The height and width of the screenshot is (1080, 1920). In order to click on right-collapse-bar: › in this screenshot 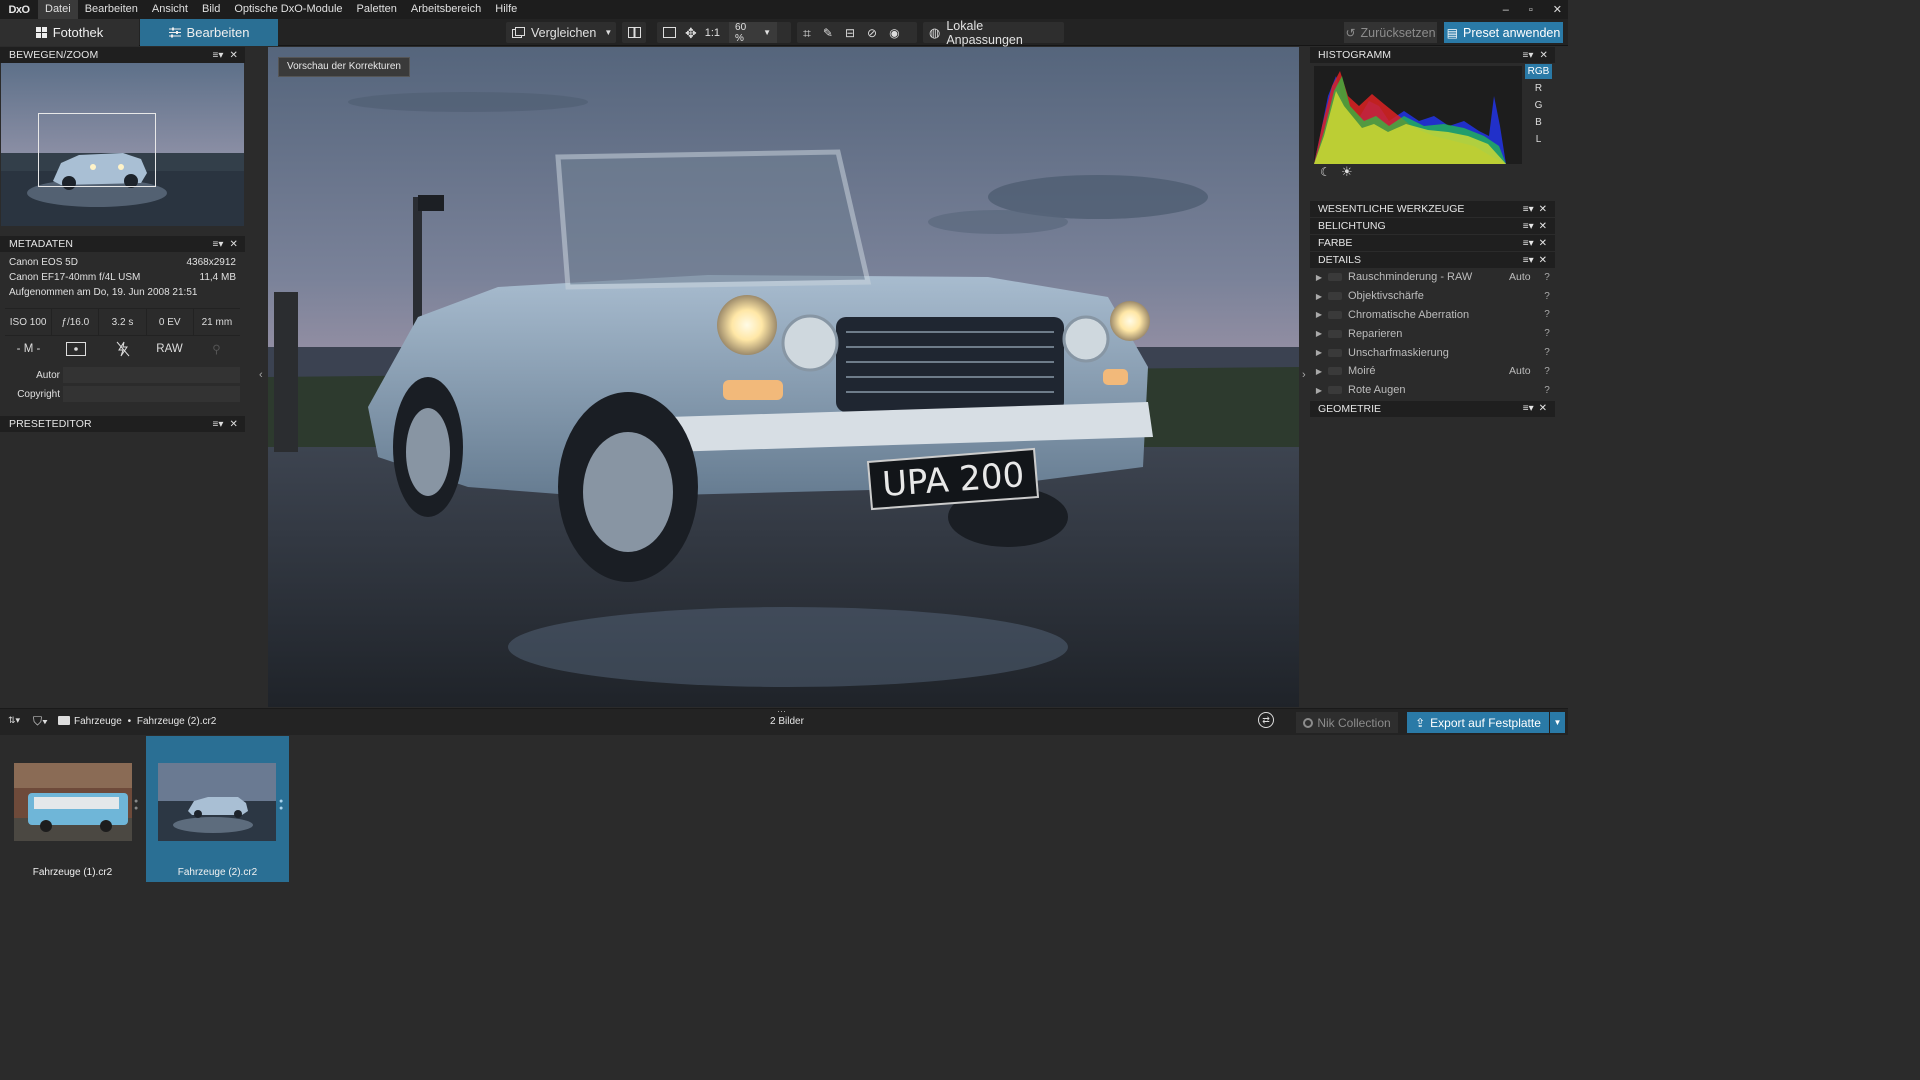, I will do `click(1304, 377)`.